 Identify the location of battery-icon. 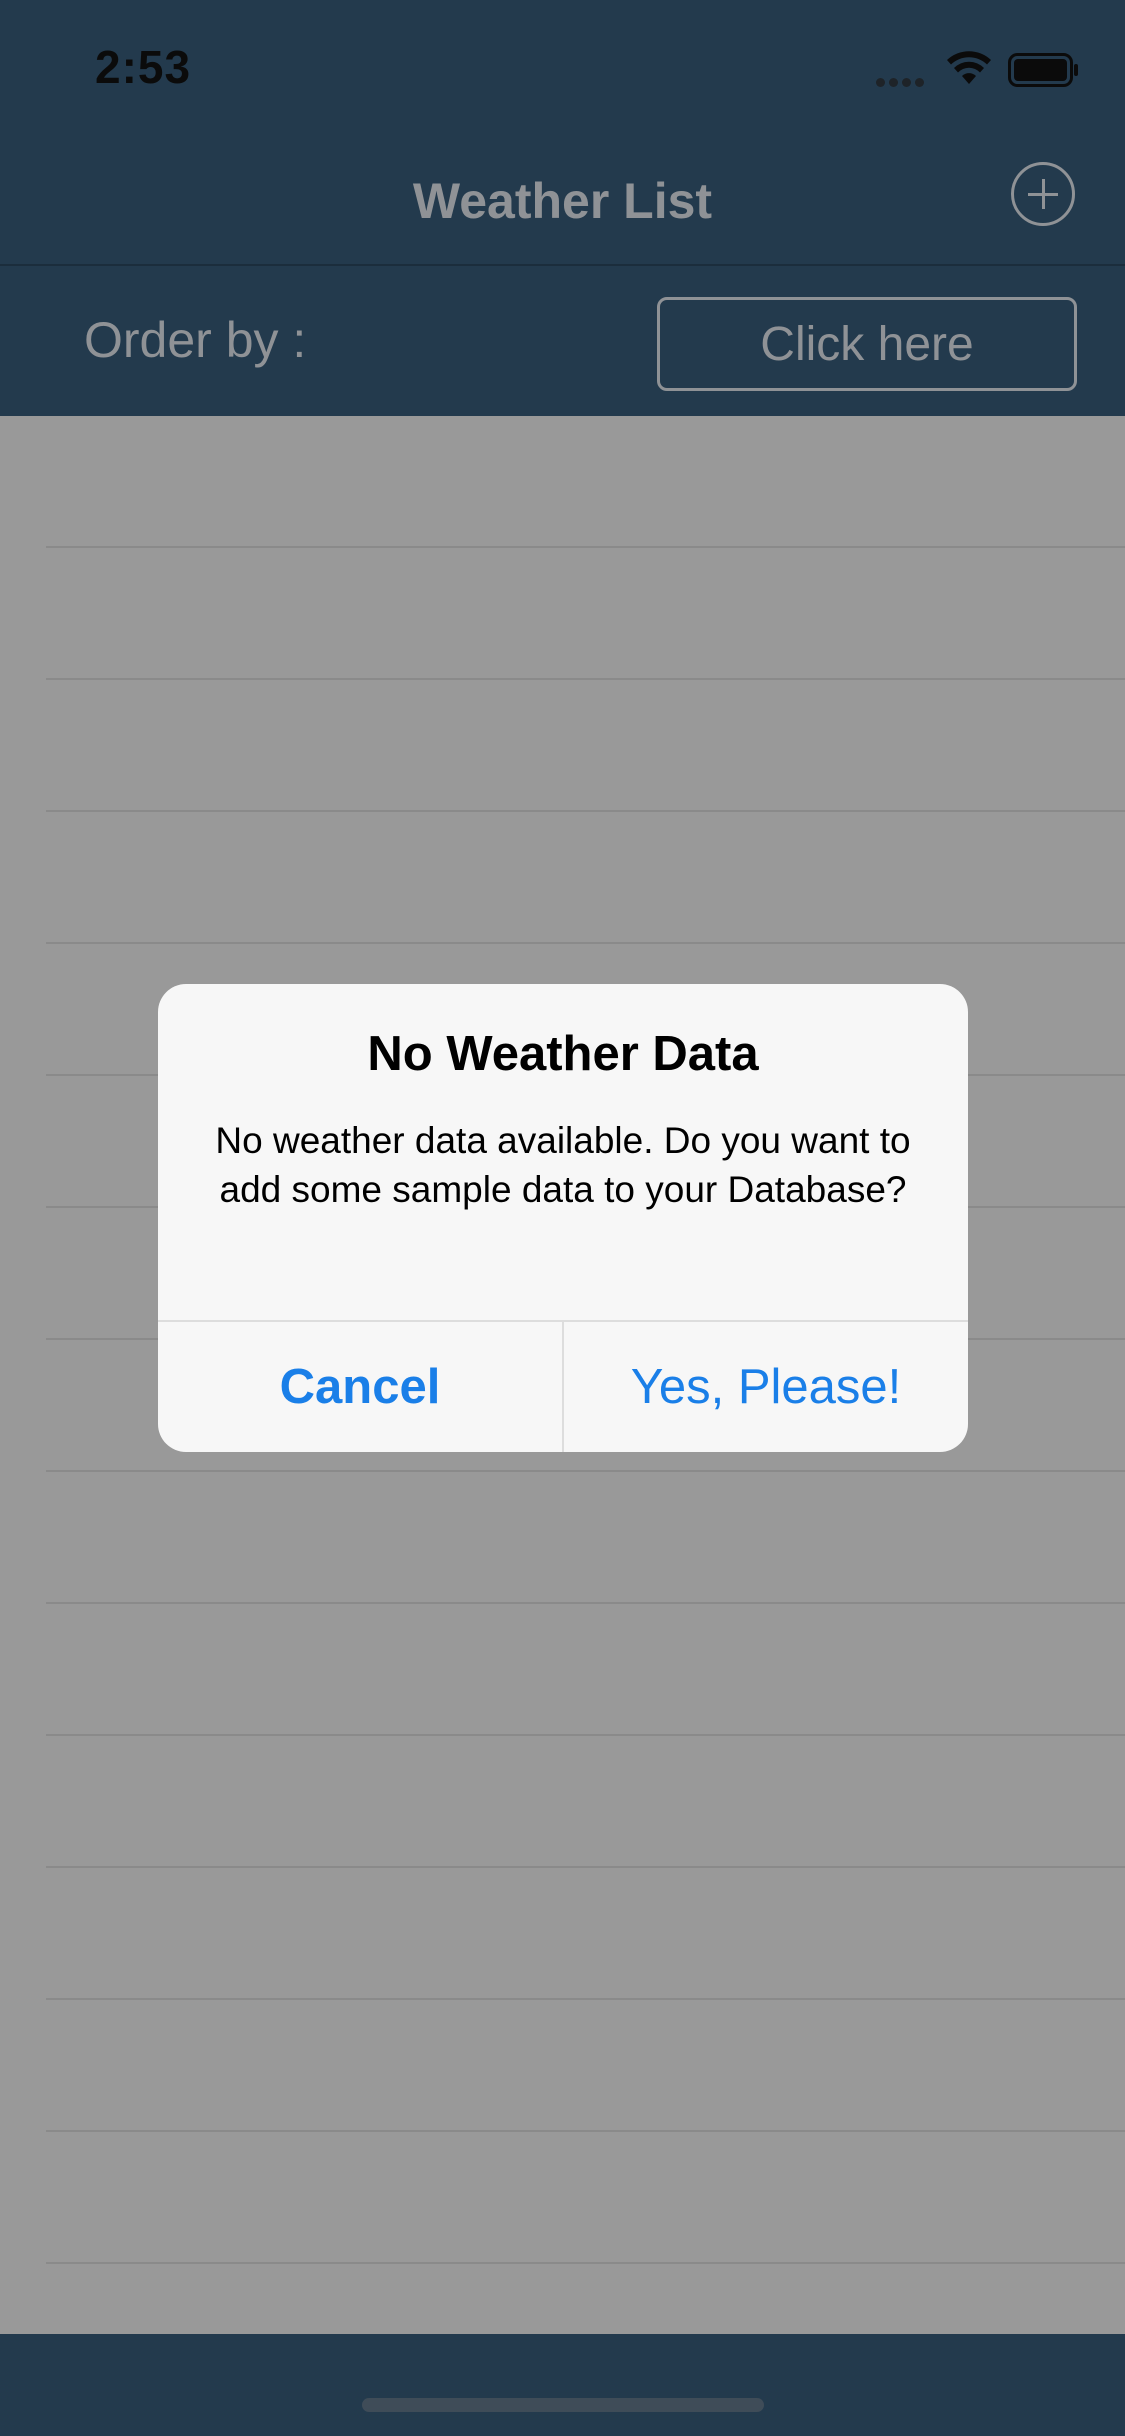
(1043, 70).